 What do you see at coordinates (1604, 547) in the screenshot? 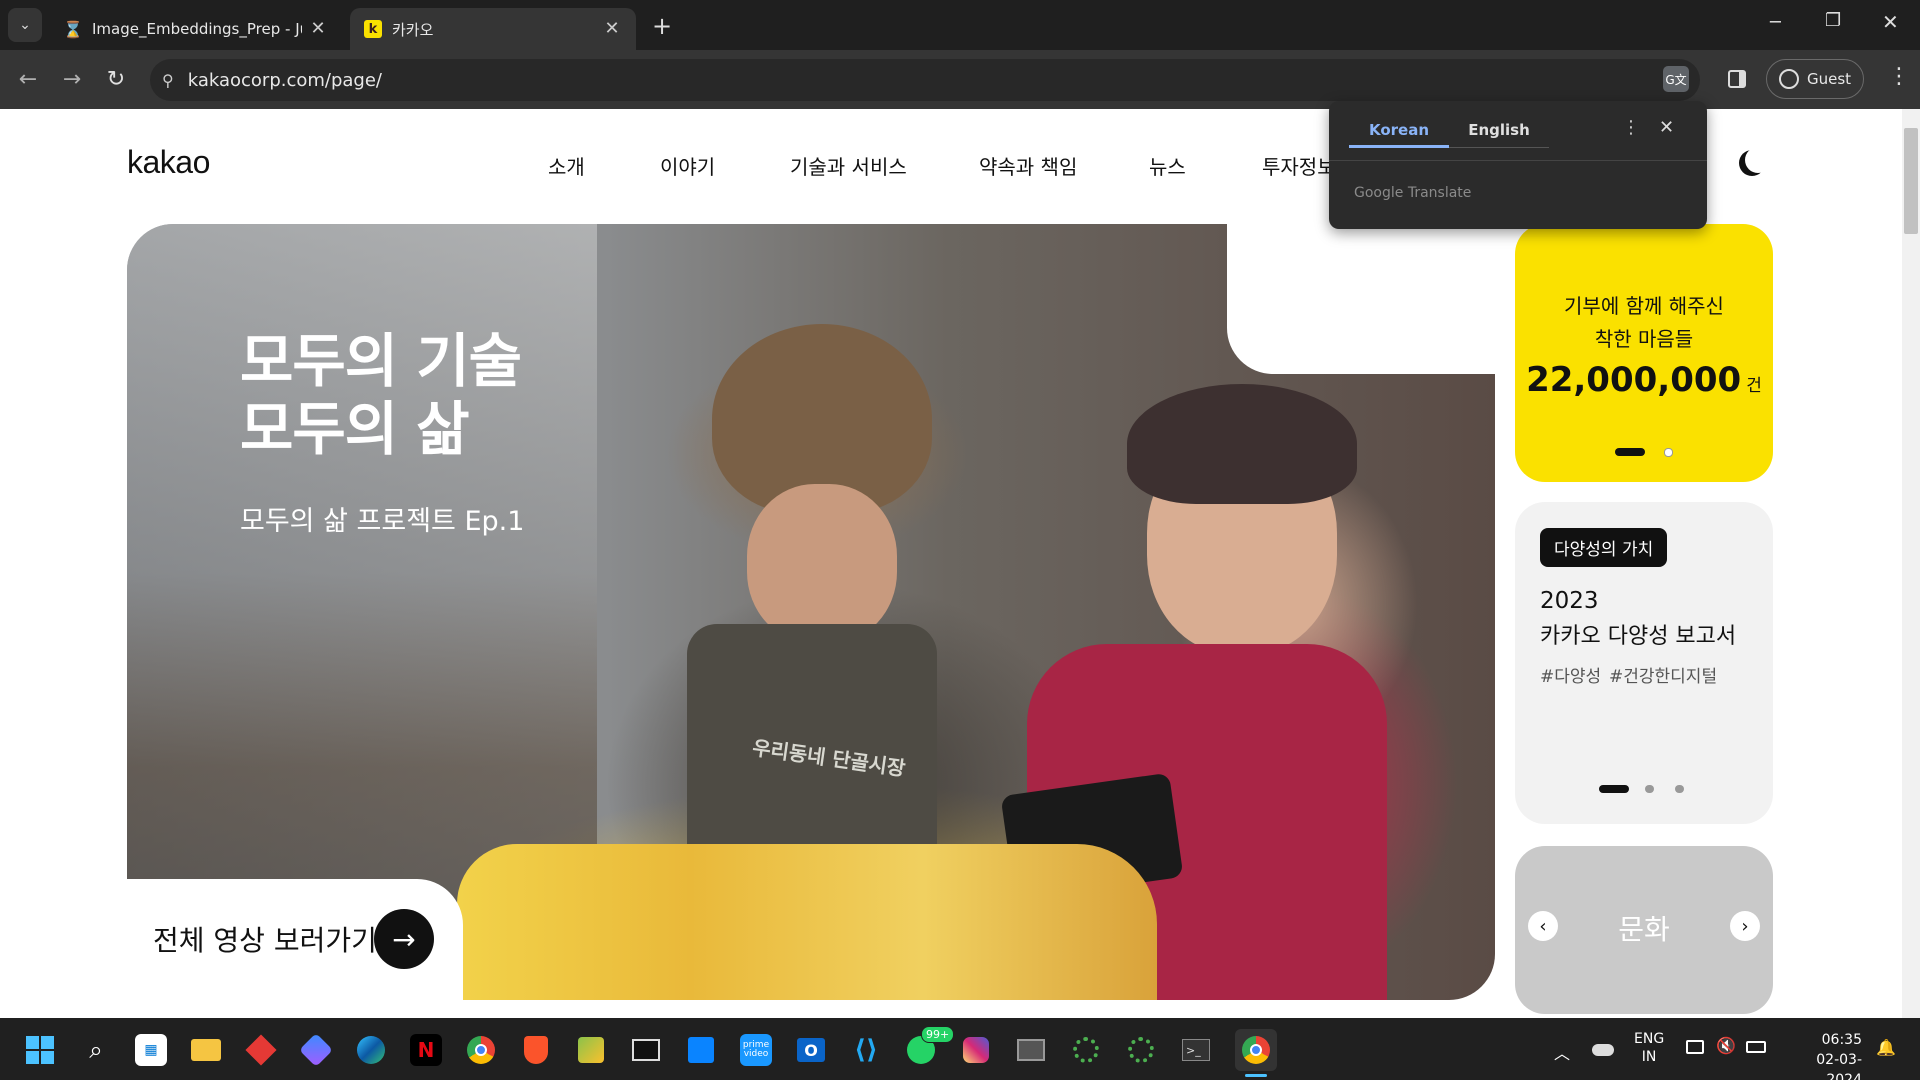
I see `category-badge: 다양성의 가치` at bounding box center [1604, 547].